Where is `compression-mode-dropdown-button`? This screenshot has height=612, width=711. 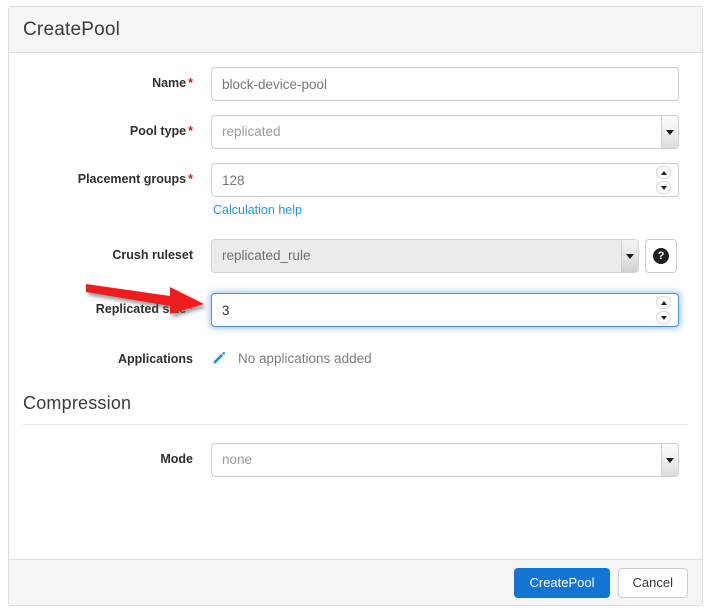
compression-mode-dropdown-button is located at coordinates (669, 460).